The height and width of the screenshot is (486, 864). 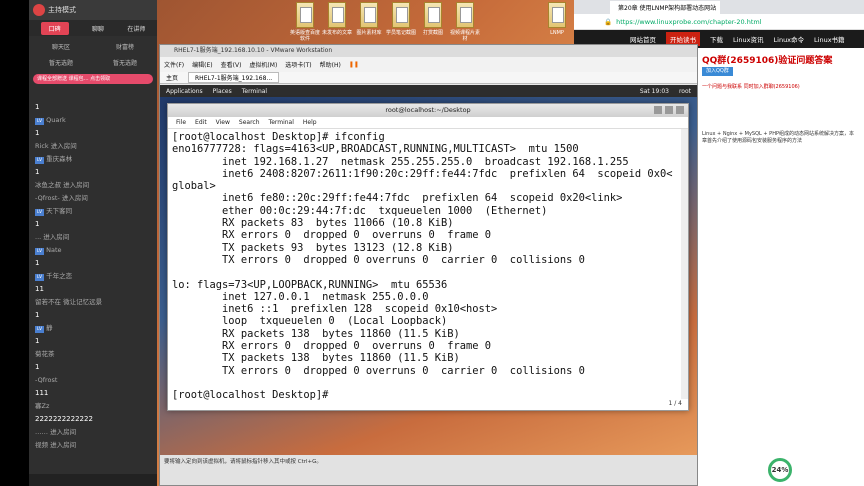 I want to click on chat-tabs: 口碑 聊聊 在讲师, so click(x=93, y=28).